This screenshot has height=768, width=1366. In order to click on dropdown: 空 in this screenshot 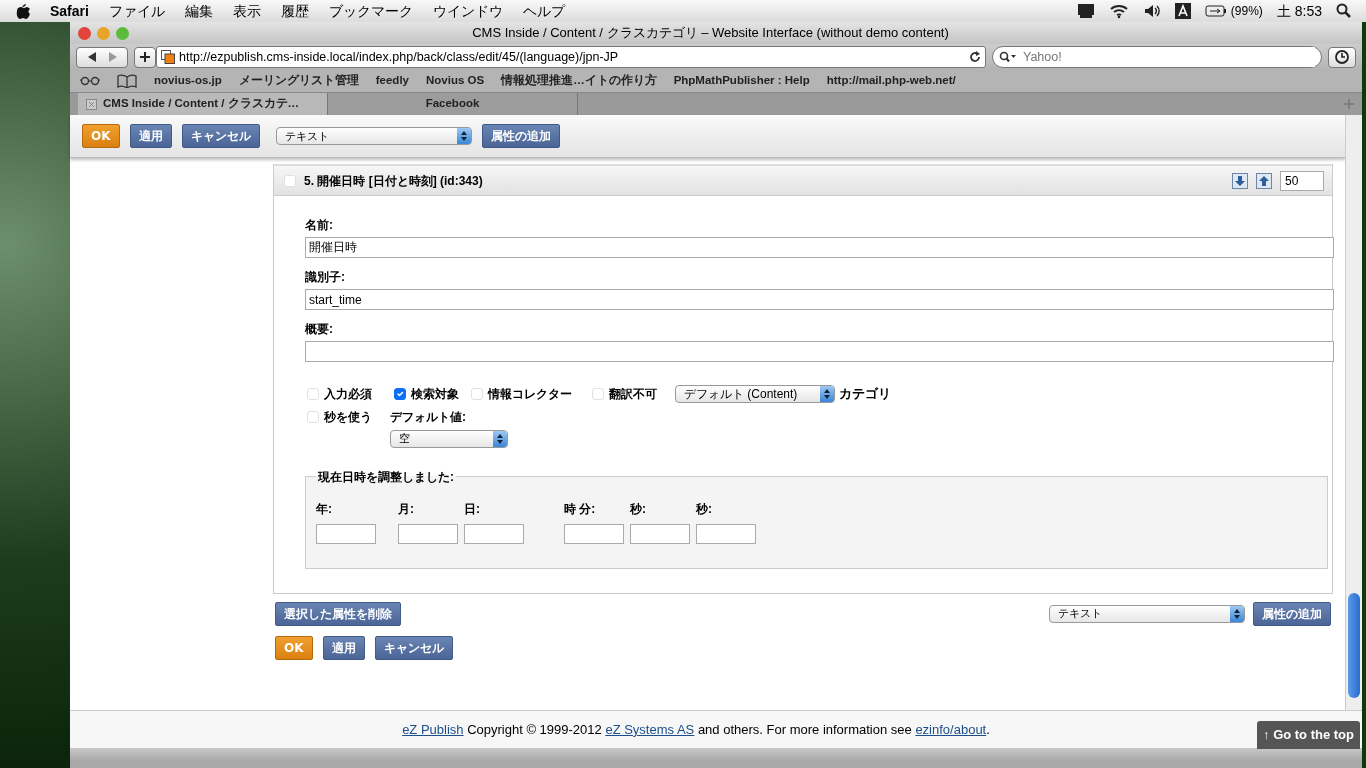, I will do `click(449, 438)`.